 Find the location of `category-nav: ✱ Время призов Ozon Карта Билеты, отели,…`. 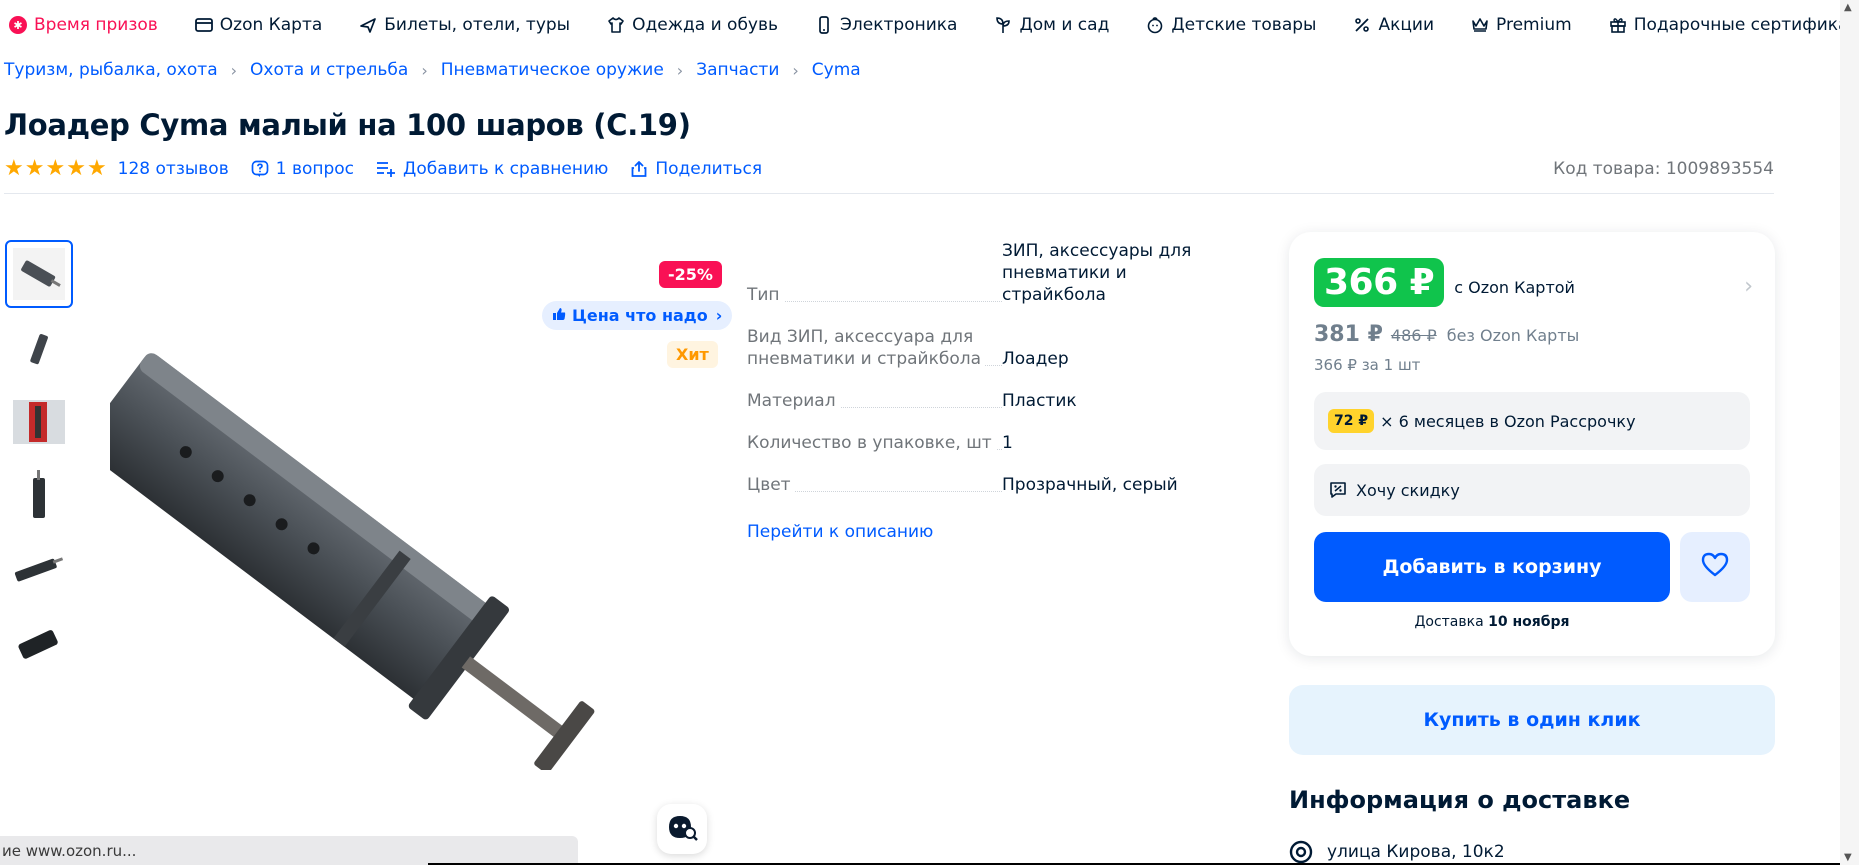

category-nav: ✱ Время призов Ozon Карта Билеты, отели,… is located at coordinates (929, 25).